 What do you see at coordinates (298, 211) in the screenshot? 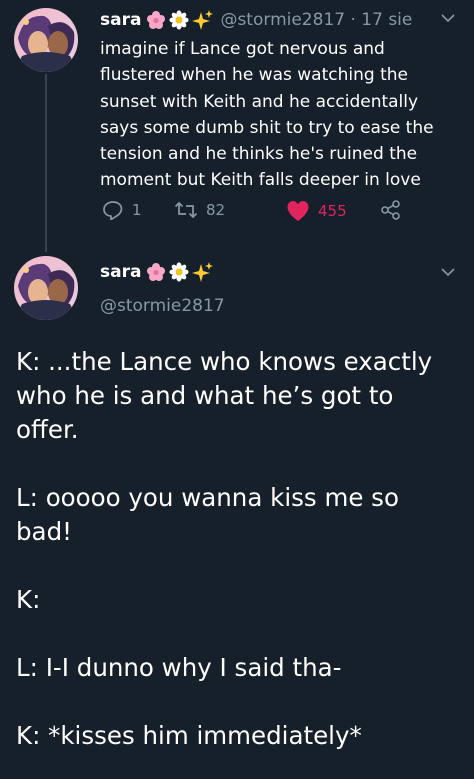
I see `heart-icon` at bounding box center [298, 211].